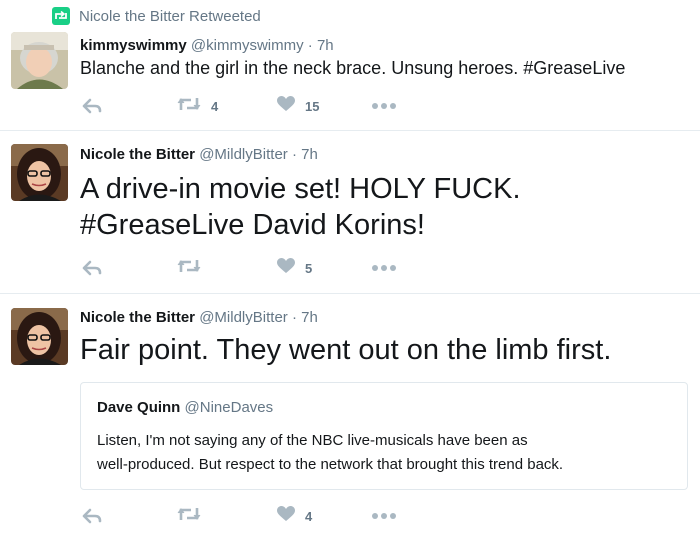 The width and height of the screenshot is (700, 540). I want to click on like-button: 4, so click(294, 516).